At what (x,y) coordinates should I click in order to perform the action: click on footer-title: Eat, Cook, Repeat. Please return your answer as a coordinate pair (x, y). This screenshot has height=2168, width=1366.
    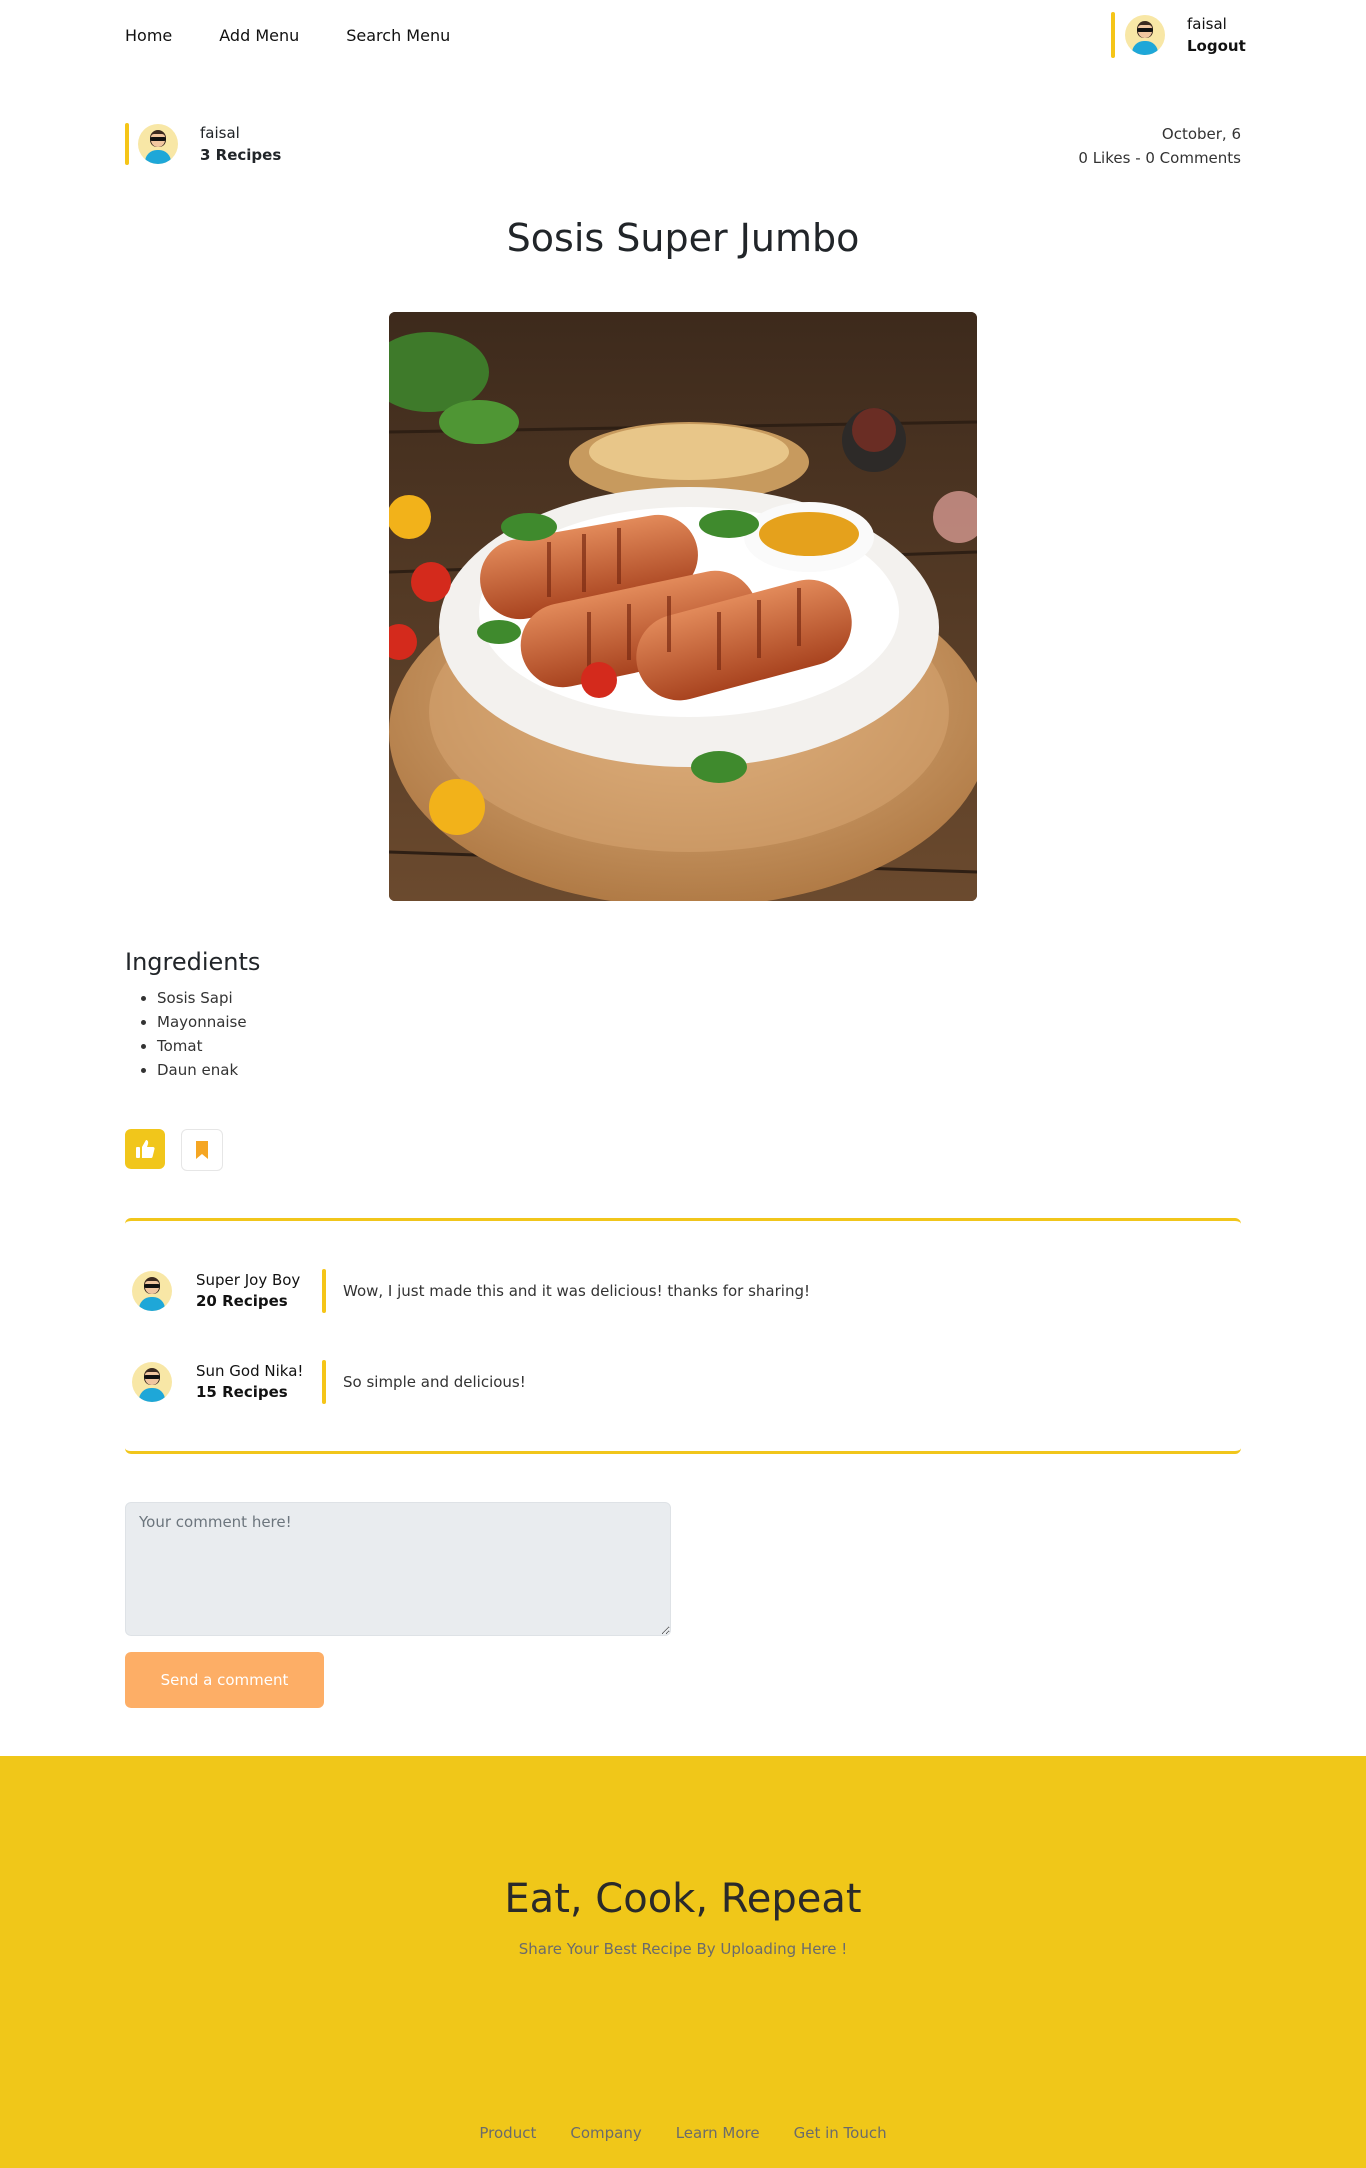
    Looking at the image, I should click on (683, 1899).